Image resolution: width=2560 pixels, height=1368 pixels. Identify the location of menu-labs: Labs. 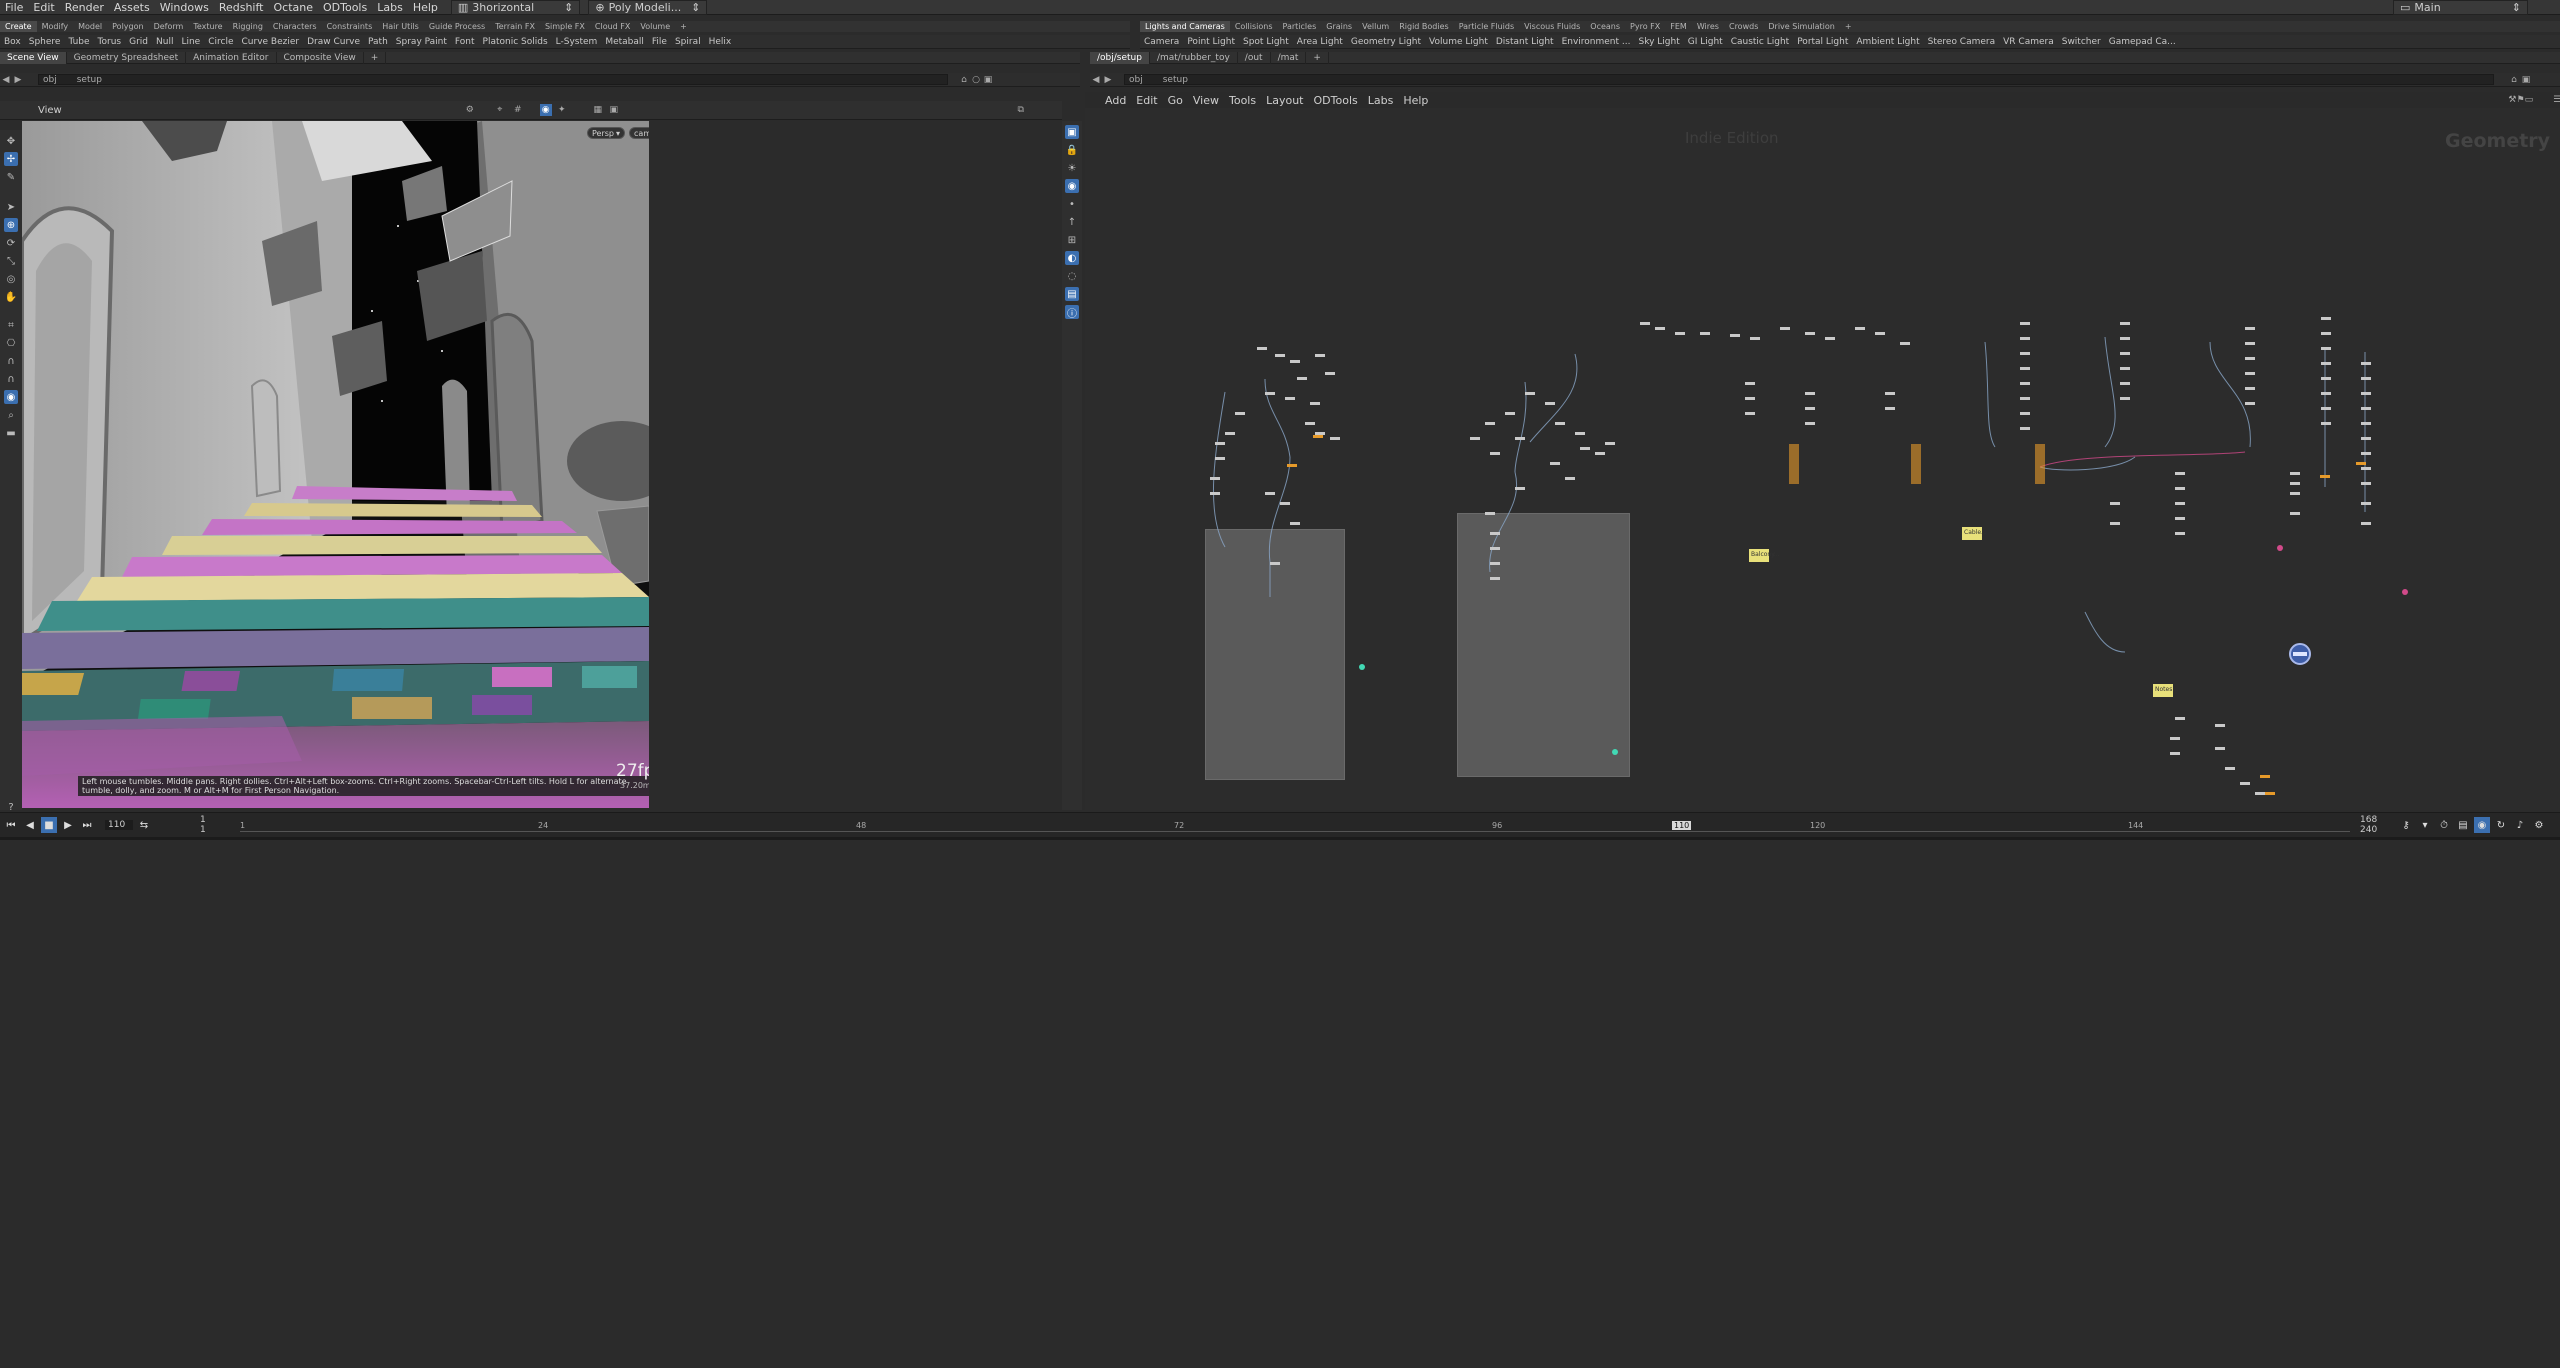
(390, 7).